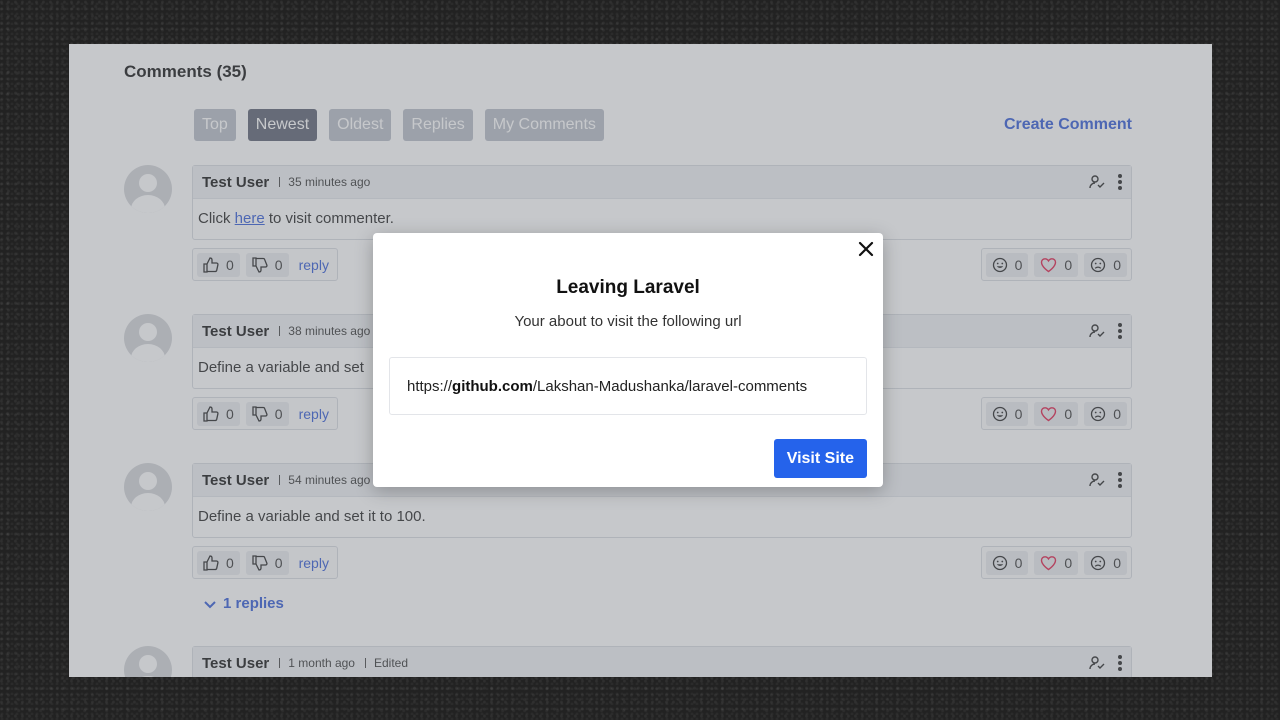 This screenshot has width=1280, height=720. Describe the element at coordinates (820, 458) in the screenshot. I see `visit-site-button: Visit Site` at that location.